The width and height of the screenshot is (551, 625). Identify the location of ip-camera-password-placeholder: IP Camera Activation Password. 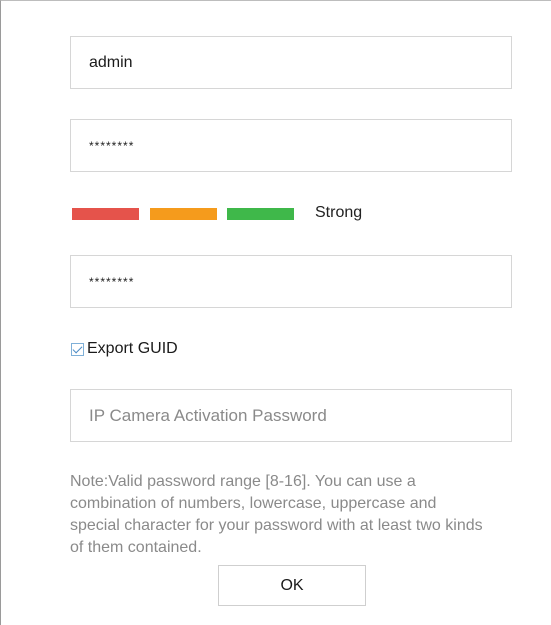
(208, 415).